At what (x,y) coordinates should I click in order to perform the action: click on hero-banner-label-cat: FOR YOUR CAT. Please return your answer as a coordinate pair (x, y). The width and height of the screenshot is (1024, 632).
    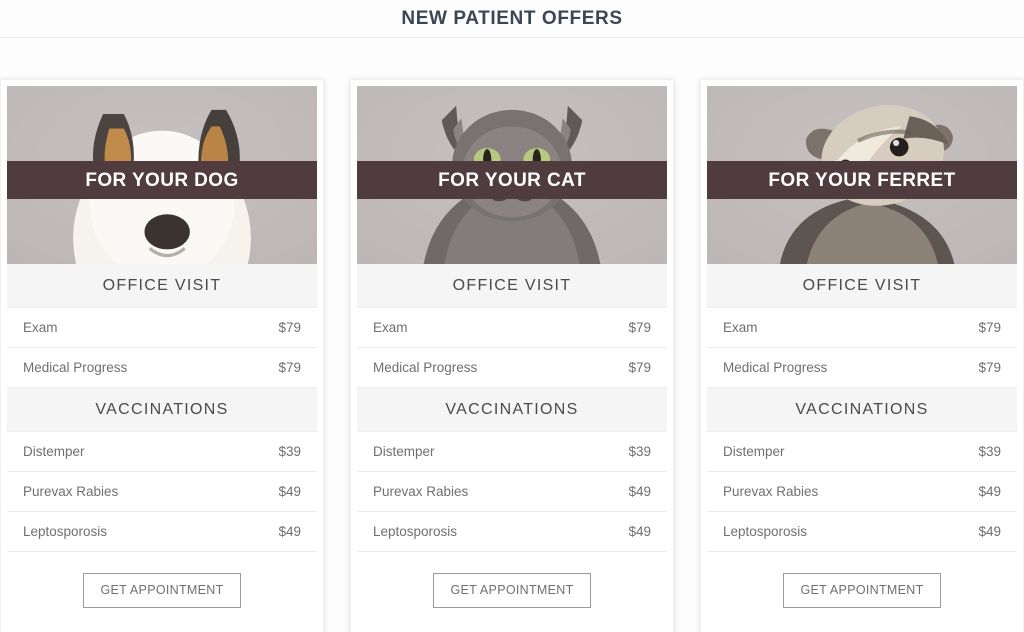
    Looking at the image, I should click on (512, 180).